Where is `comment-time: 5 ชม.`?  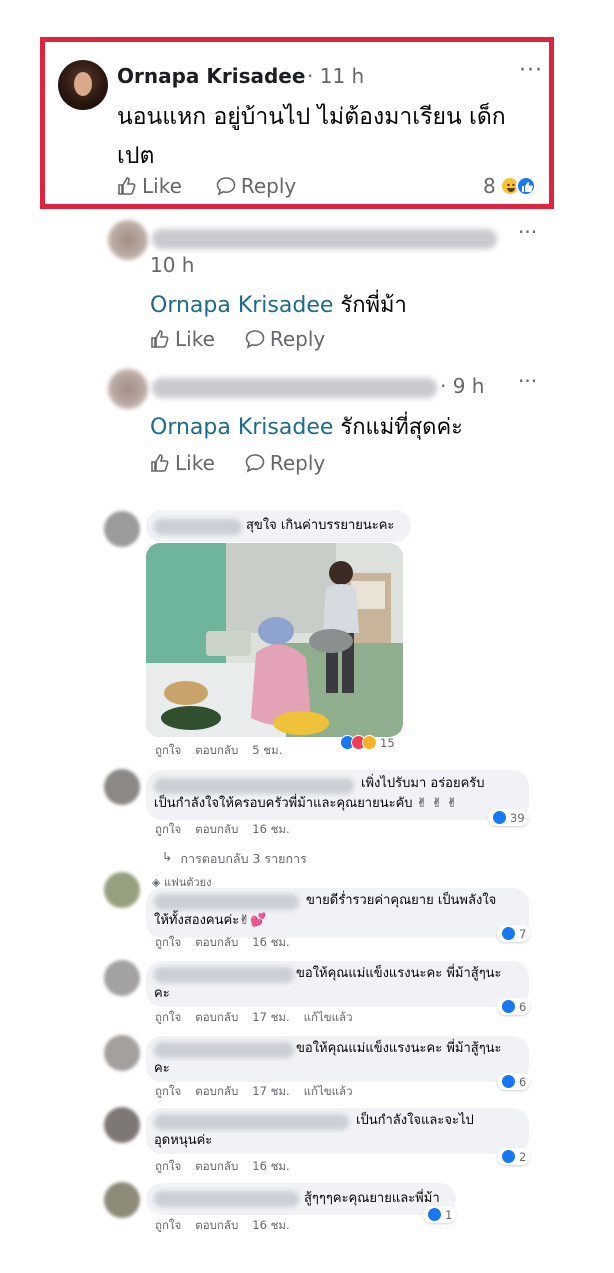
comment-time: 5 ชม. is located at coordinates (267, 751).